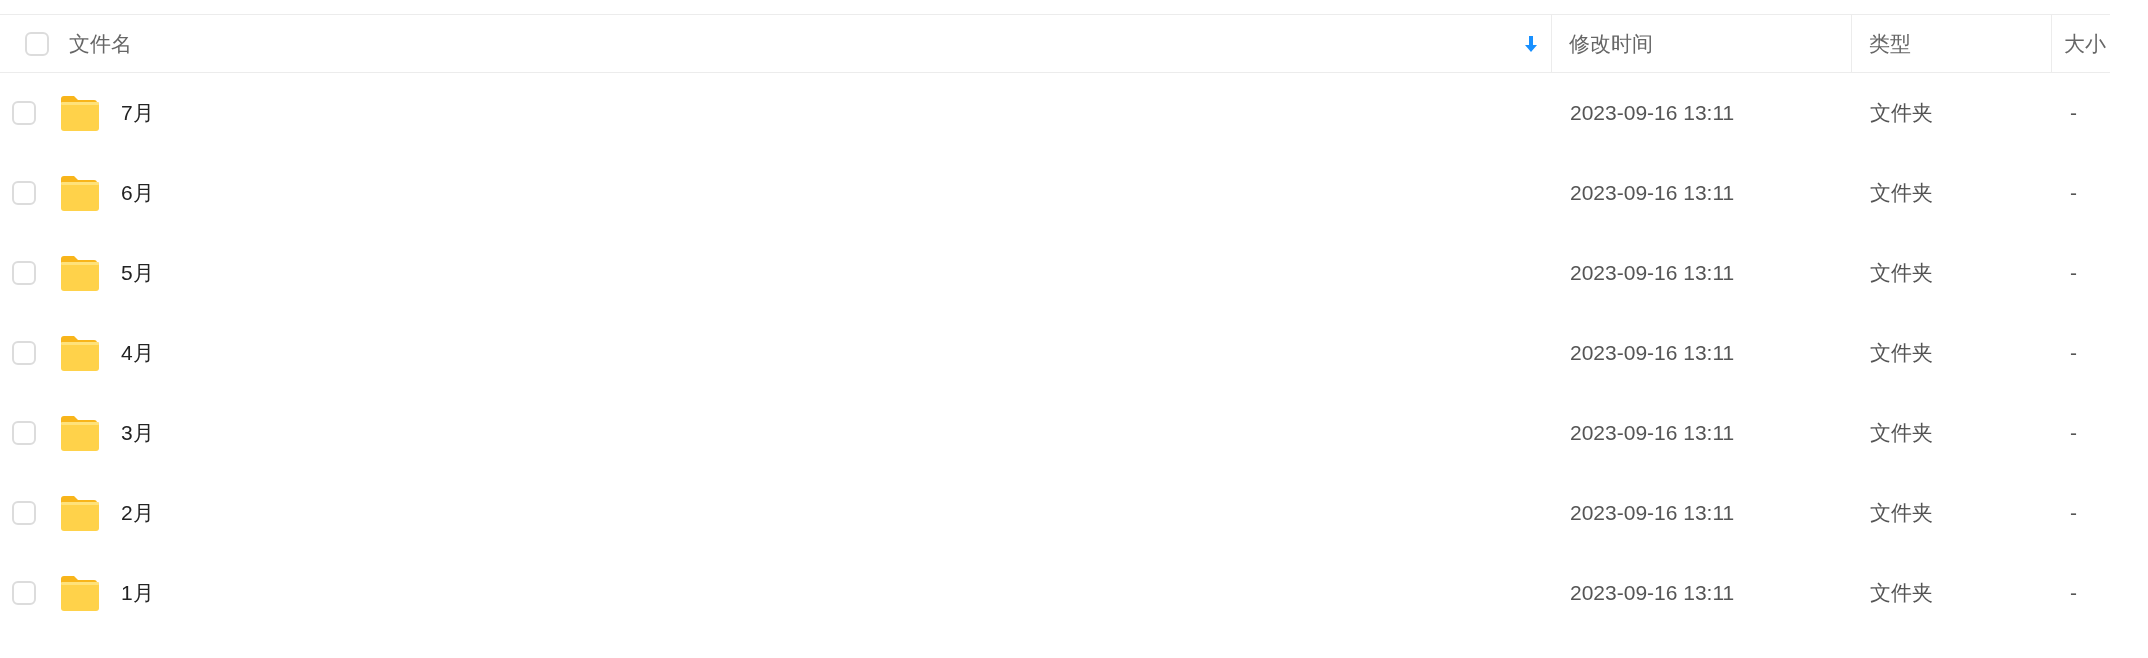 The image size is (2148, 658). What do you see at coordinates (137, 593) in the screenshot?
I see `file-name: 1月` at bounding box center [137, 593].